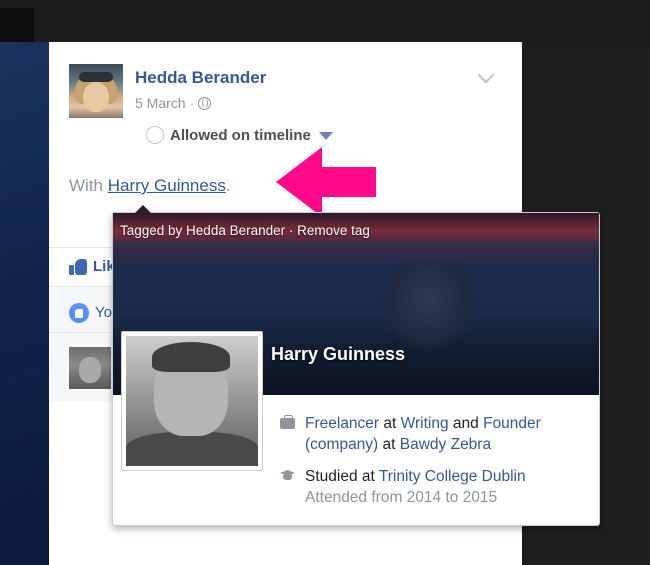 The image size is (650, 565). Describe the element at coordinates (160, 103) in the screenshot. I see `post-date: 5 March` at that location.